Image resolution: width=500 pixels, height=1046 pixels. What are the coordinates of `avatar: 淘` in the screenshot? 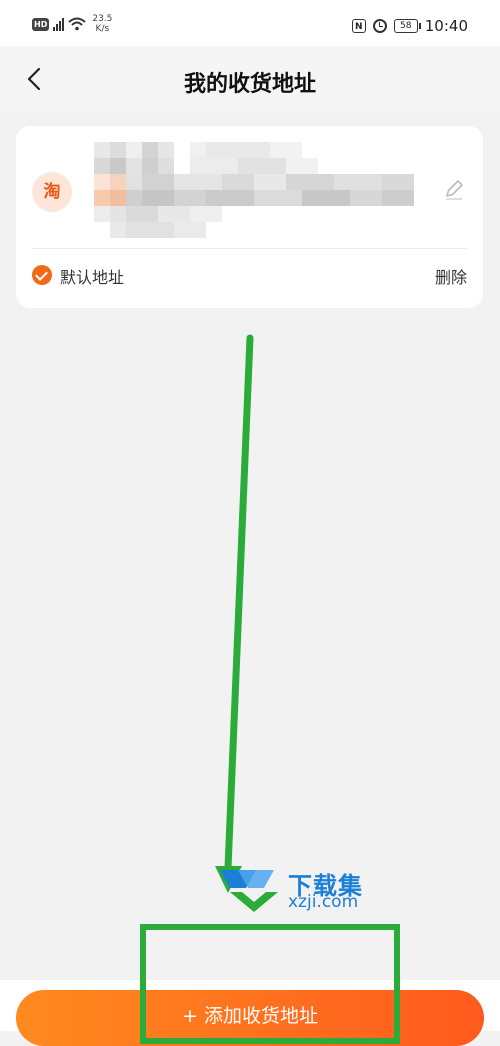 It's located at (52, 192).